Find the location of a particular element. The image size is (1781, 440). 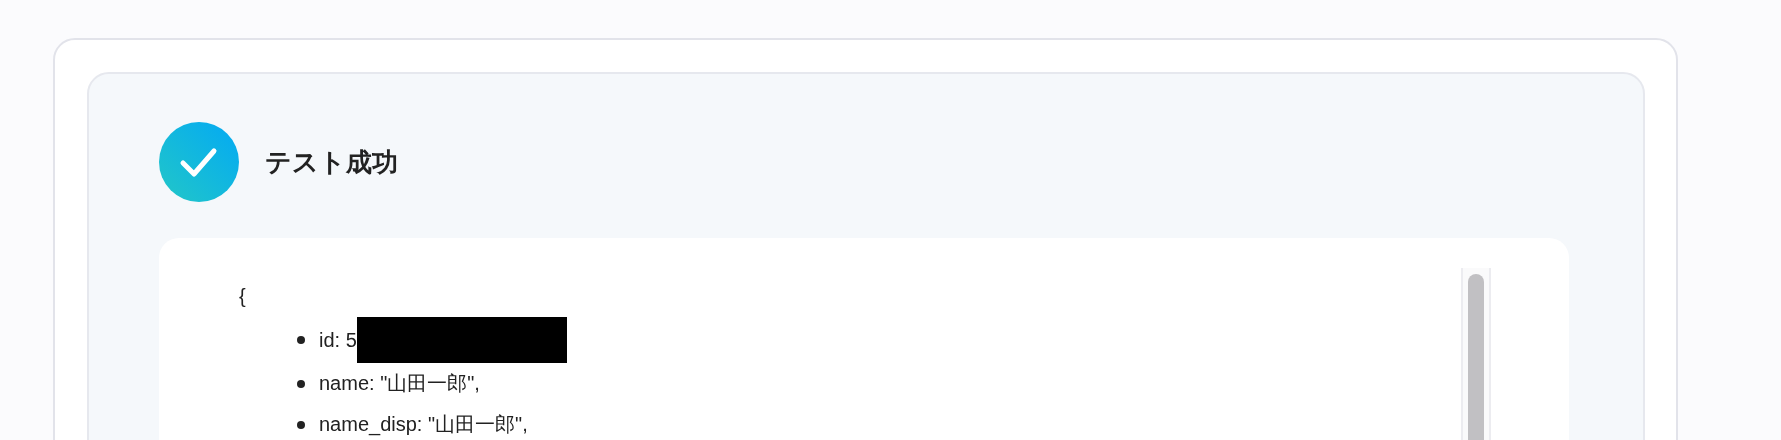

check-circle-icon is located at coordinates (199, 162).